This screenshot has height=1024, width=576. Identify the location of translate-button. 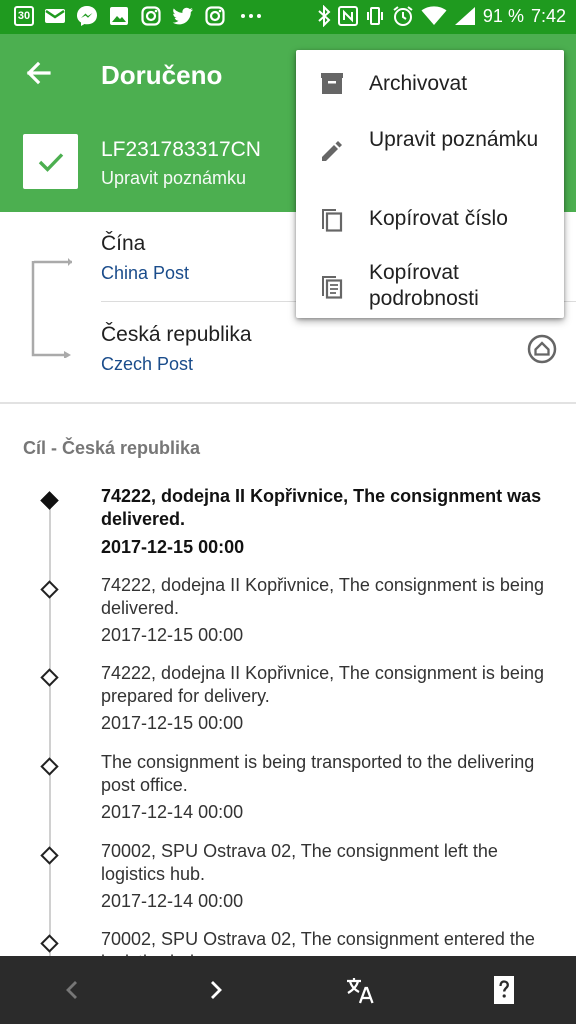
(360, 990).